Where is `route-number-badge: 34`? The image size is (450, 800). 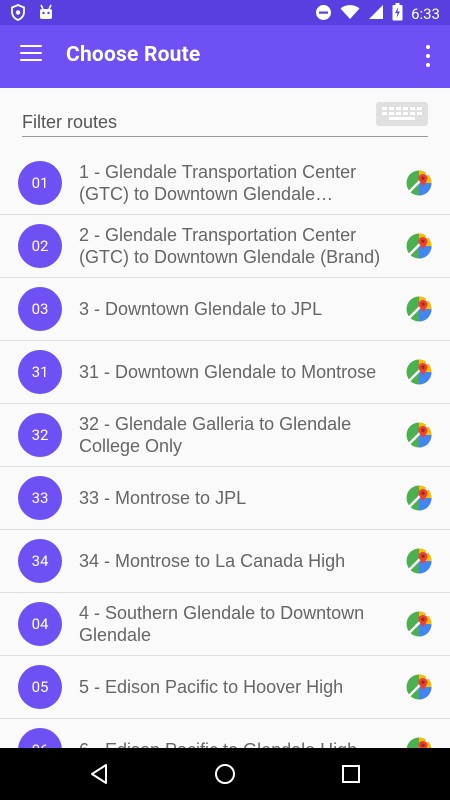
route-number-badge: 34 is located at coordinates (40, 561).